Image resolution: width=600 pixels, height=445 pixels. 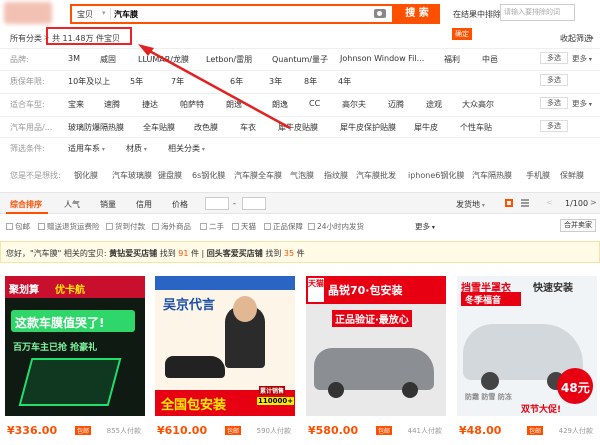 I want to click on search-button: 搜 索, so click(x=417, y=14).